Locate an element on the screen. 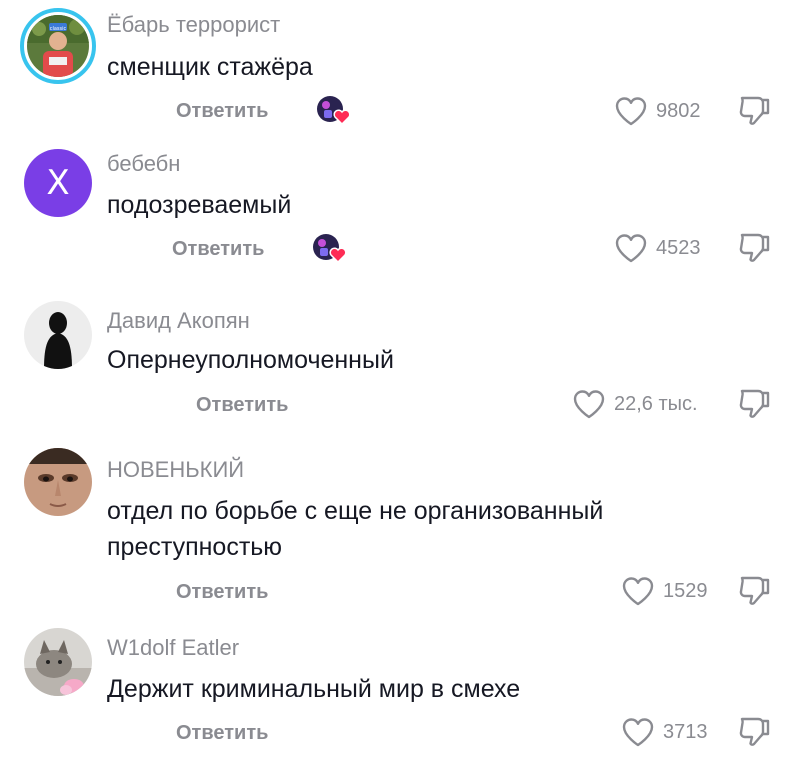  like-button: 1529 is located at coordinates (664, 591).